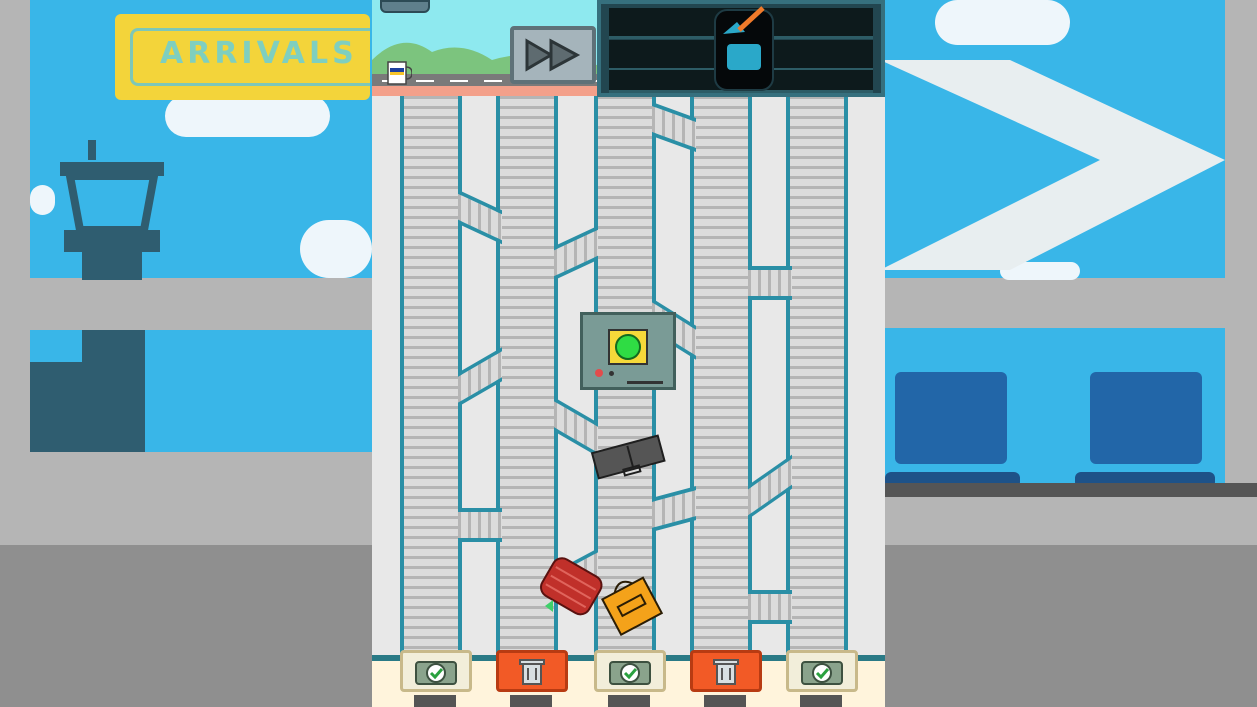  I want to click on scanner-dot, so click(611, 373).